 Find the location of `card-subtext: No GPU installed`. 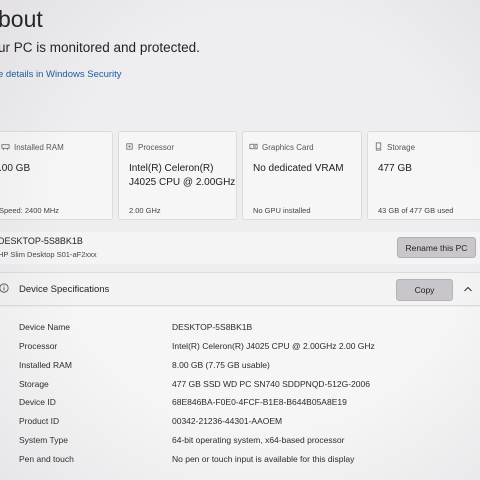

card-subtext: No GPU installed is located at coordinates (282, 210).